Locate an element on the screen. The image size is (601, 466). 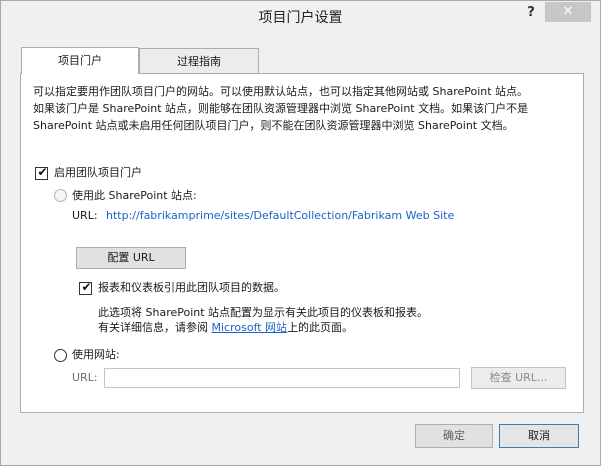
website-radio is located at coordinates (60, 355).